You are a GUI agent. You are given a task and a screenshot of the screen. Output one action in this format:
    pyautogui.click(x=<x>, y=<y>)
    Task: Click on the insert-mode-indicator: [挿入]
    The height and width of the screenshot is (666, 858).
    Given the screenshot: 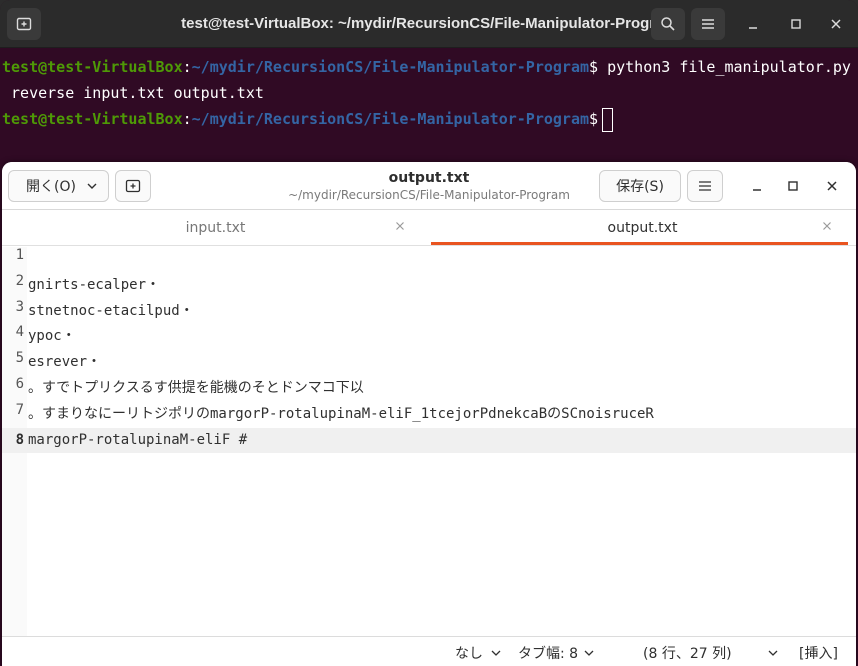 What is the action you would take?
    pyautogui.click(x=818, y=653)
    